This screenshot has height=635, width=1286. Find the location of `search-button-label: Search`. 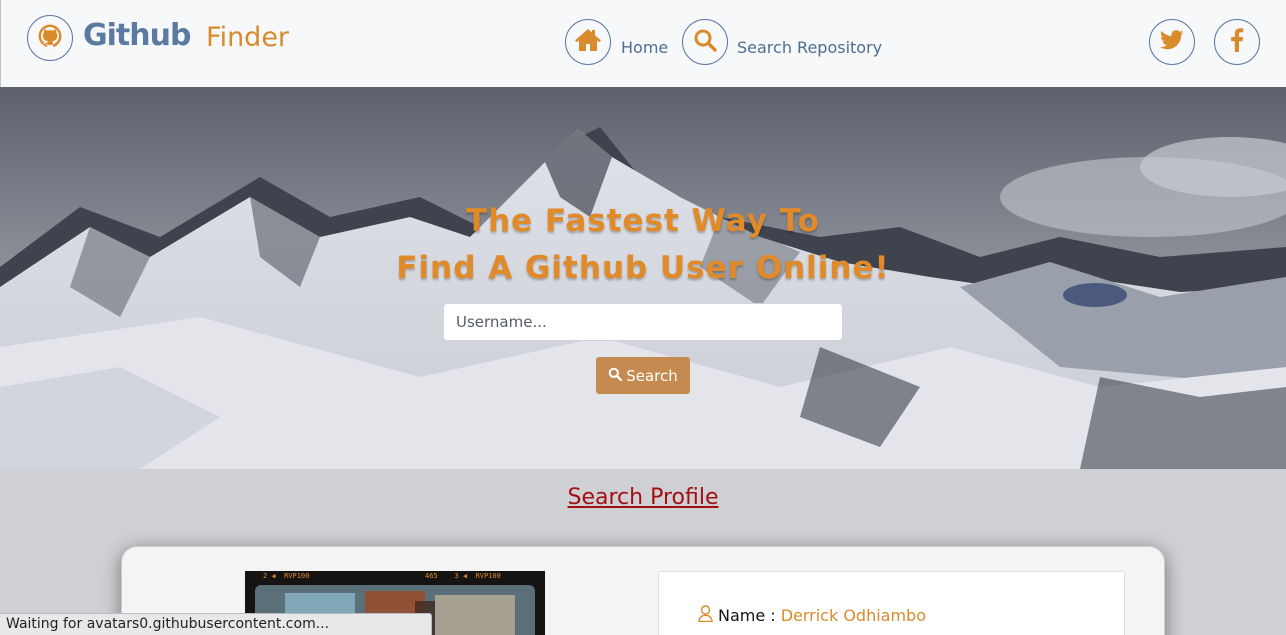

search-button-label: Search is located at coordinates (652, 375).